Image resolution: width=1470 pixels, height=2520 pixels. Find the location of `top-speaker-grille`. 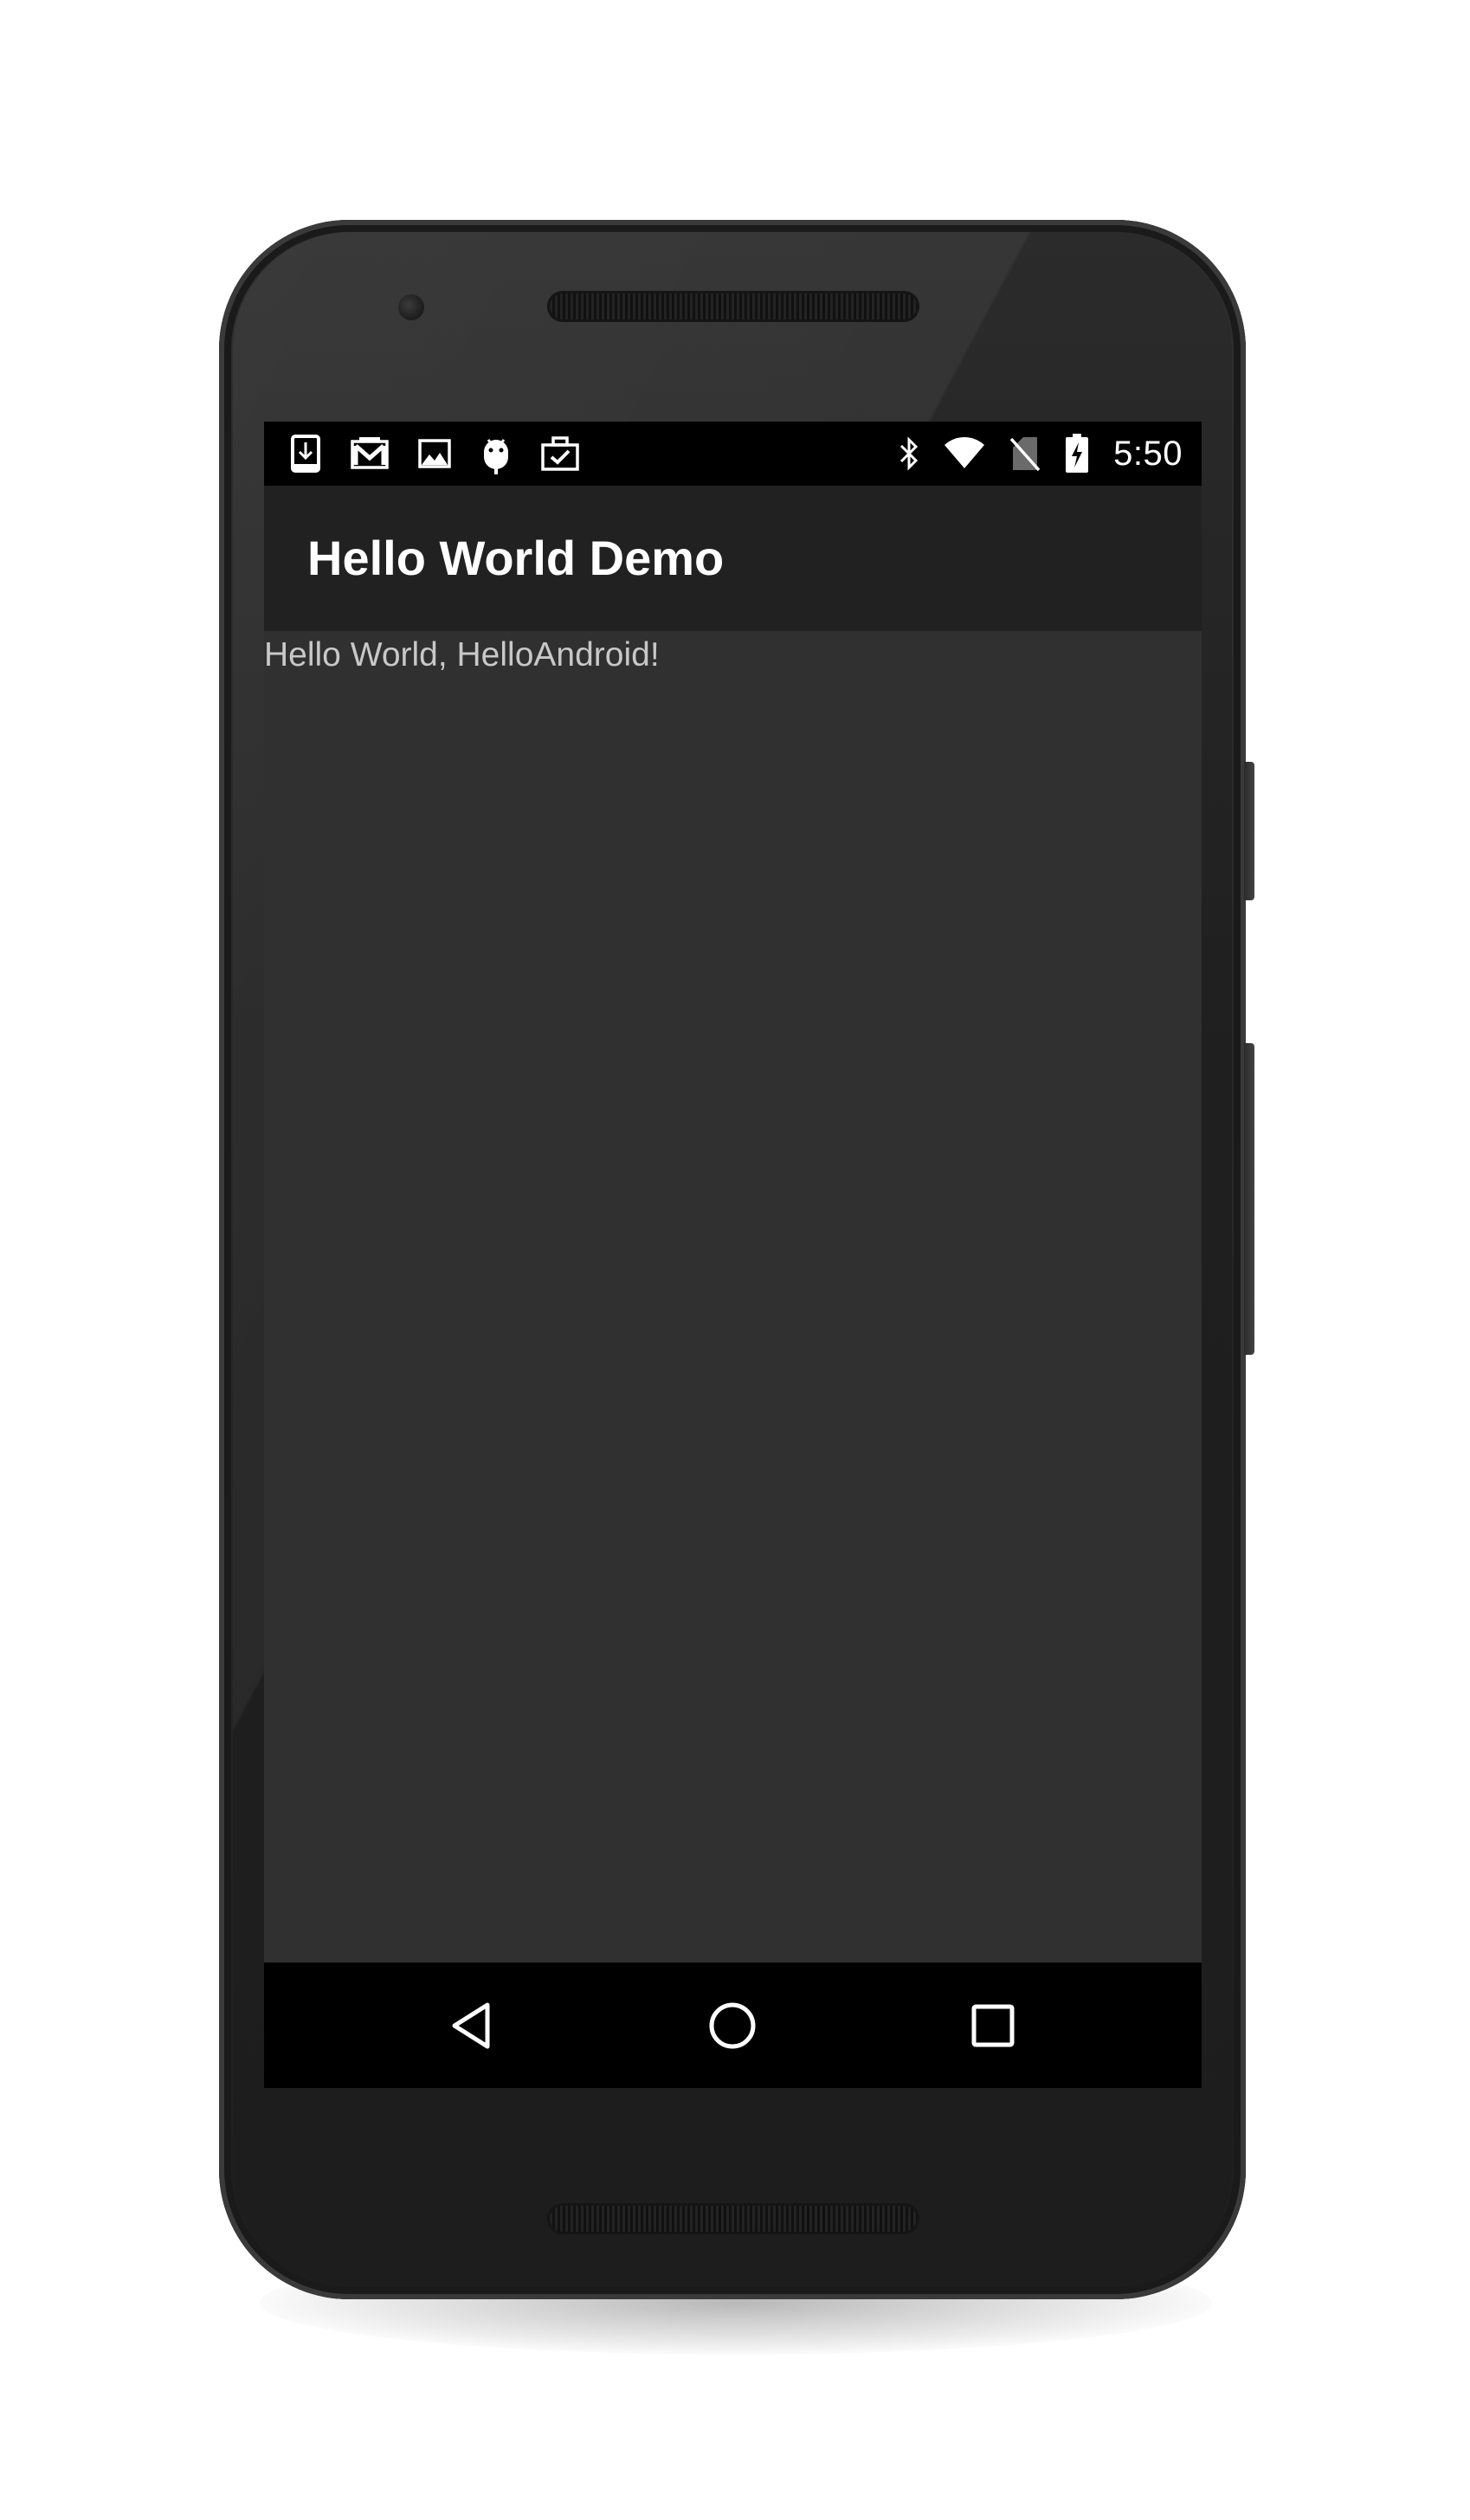

top-speaker-grille is located at coordinates (733, 306).